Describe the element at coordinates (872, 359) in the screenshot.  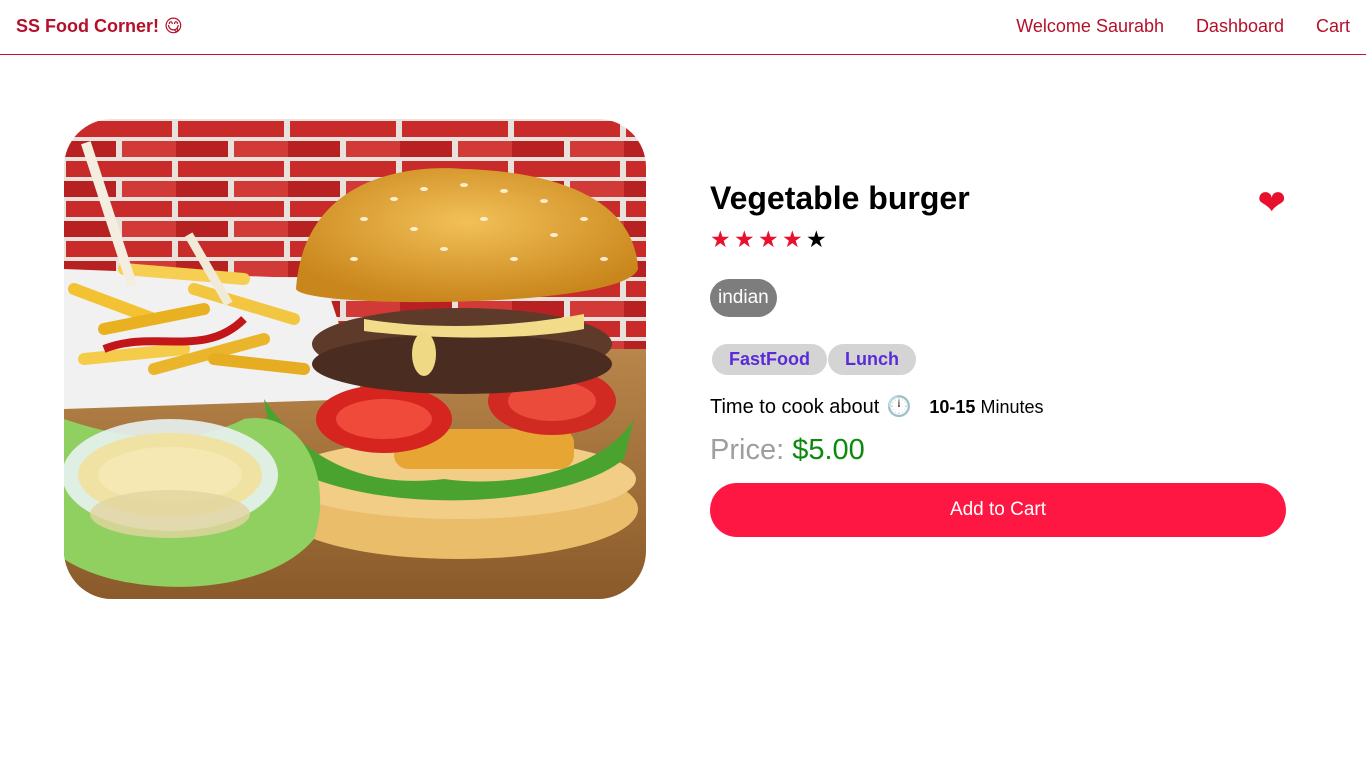
I see `tag-lunch: Lunch` at that location.